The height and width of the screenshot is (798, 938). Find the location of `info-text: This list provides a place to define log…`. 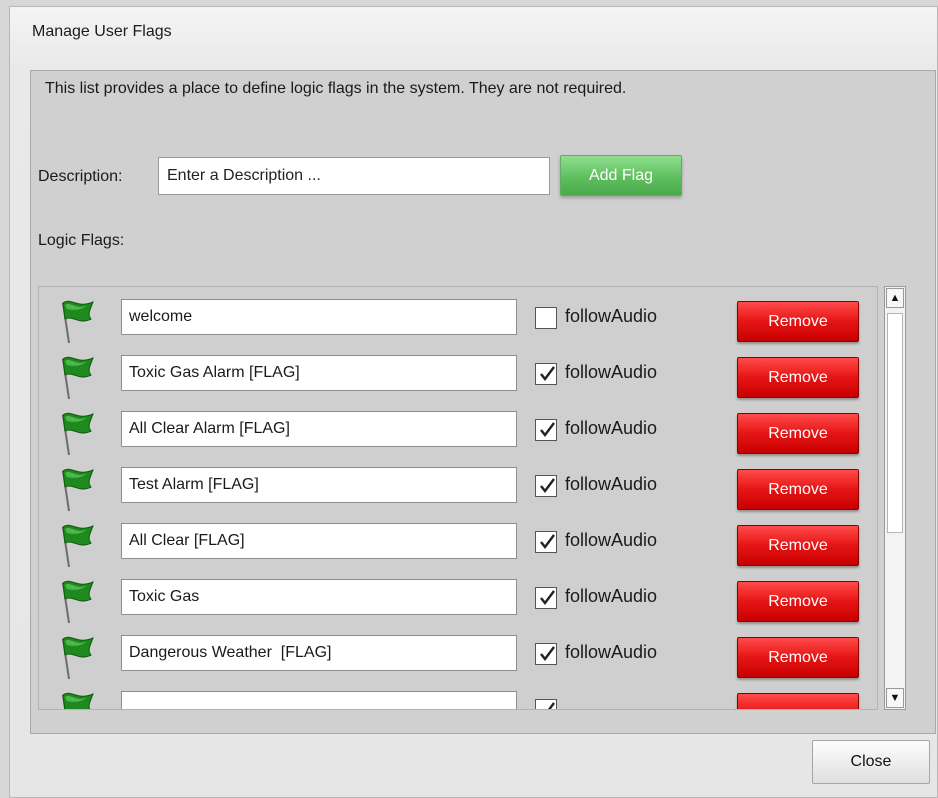

info-text: This list provides a place to define log… is located at coordinates (336, 88).